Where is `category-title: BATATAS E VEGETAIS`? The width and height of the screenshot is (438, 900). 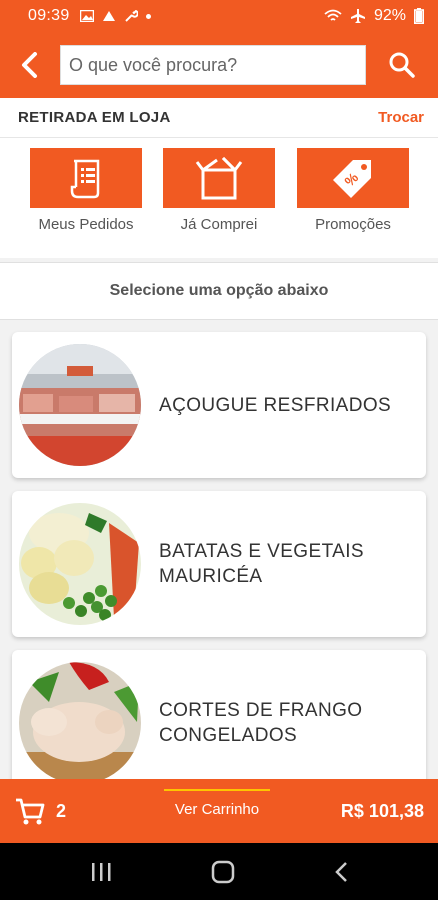 category-title: BATATAS E VEGETAIS is located at coordinates (261, 551).